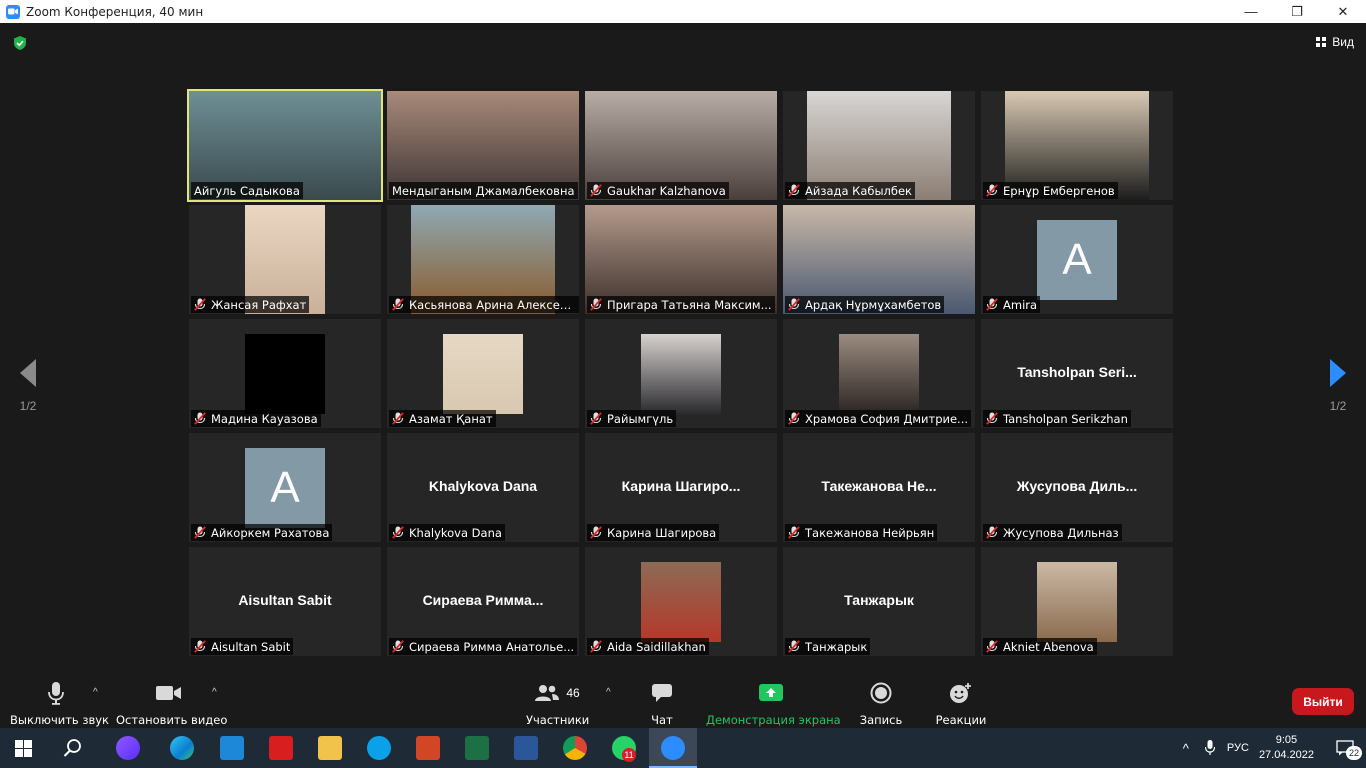 The height and width of the screenshot is (768, 1366). I want to click on participant-tile: A Айкоркем Рахатова, so click(285, 487).